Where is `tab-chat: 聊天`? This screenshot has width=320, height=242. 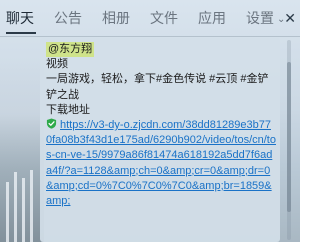
tab-chat: 聊天 is located at coordinates (22, 18).